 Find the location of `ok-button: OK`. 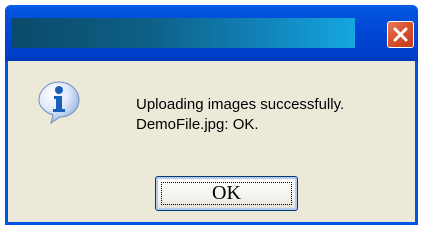

ok-button: OK is located at coordinates (226, 193).